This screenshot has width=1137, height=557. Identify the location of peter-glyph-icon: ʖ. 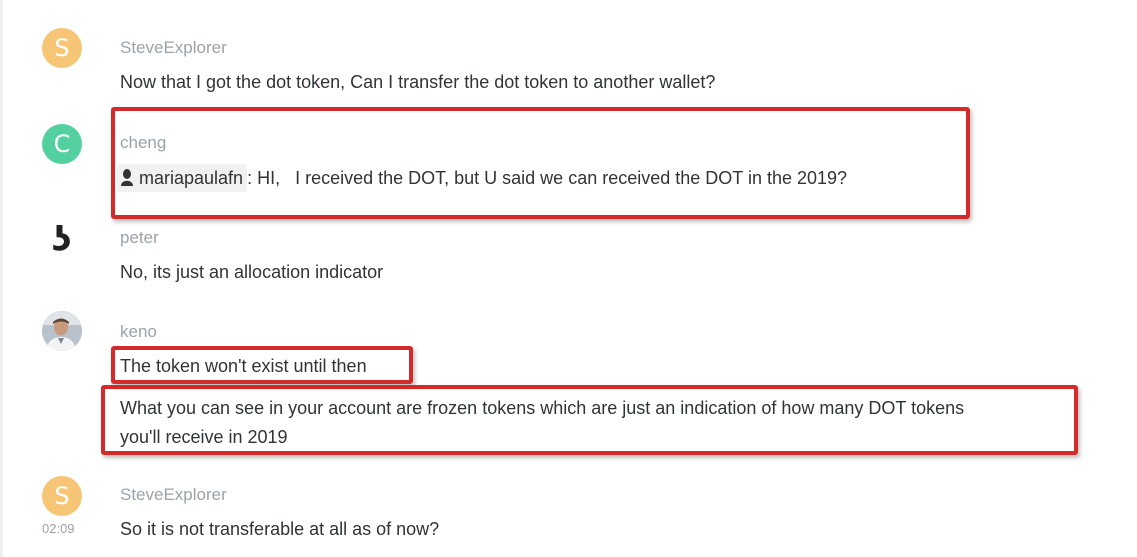
(61, 240).